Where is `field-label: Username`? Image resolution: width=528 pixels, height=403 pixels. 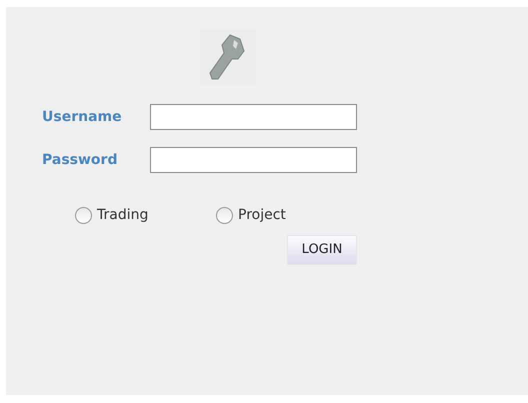 field-label: Username is located at coordinates (82, 117).